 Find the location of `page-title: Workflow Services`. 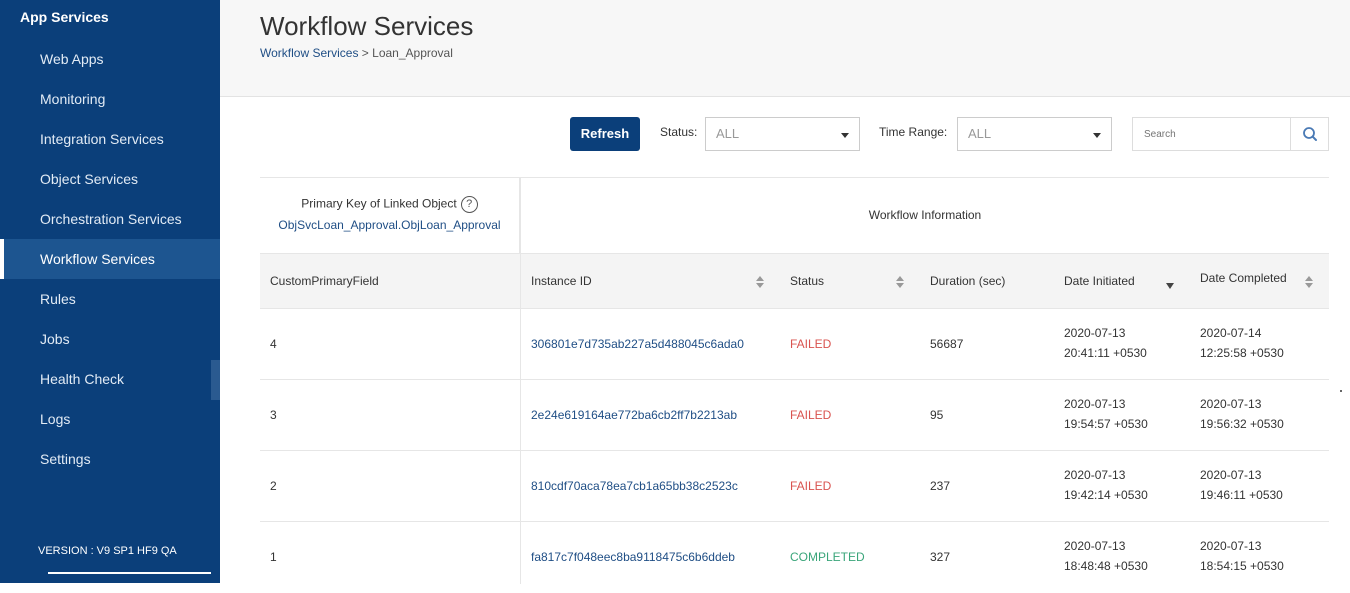

page-title: Workflow Services is located at coordinates (367, 26).